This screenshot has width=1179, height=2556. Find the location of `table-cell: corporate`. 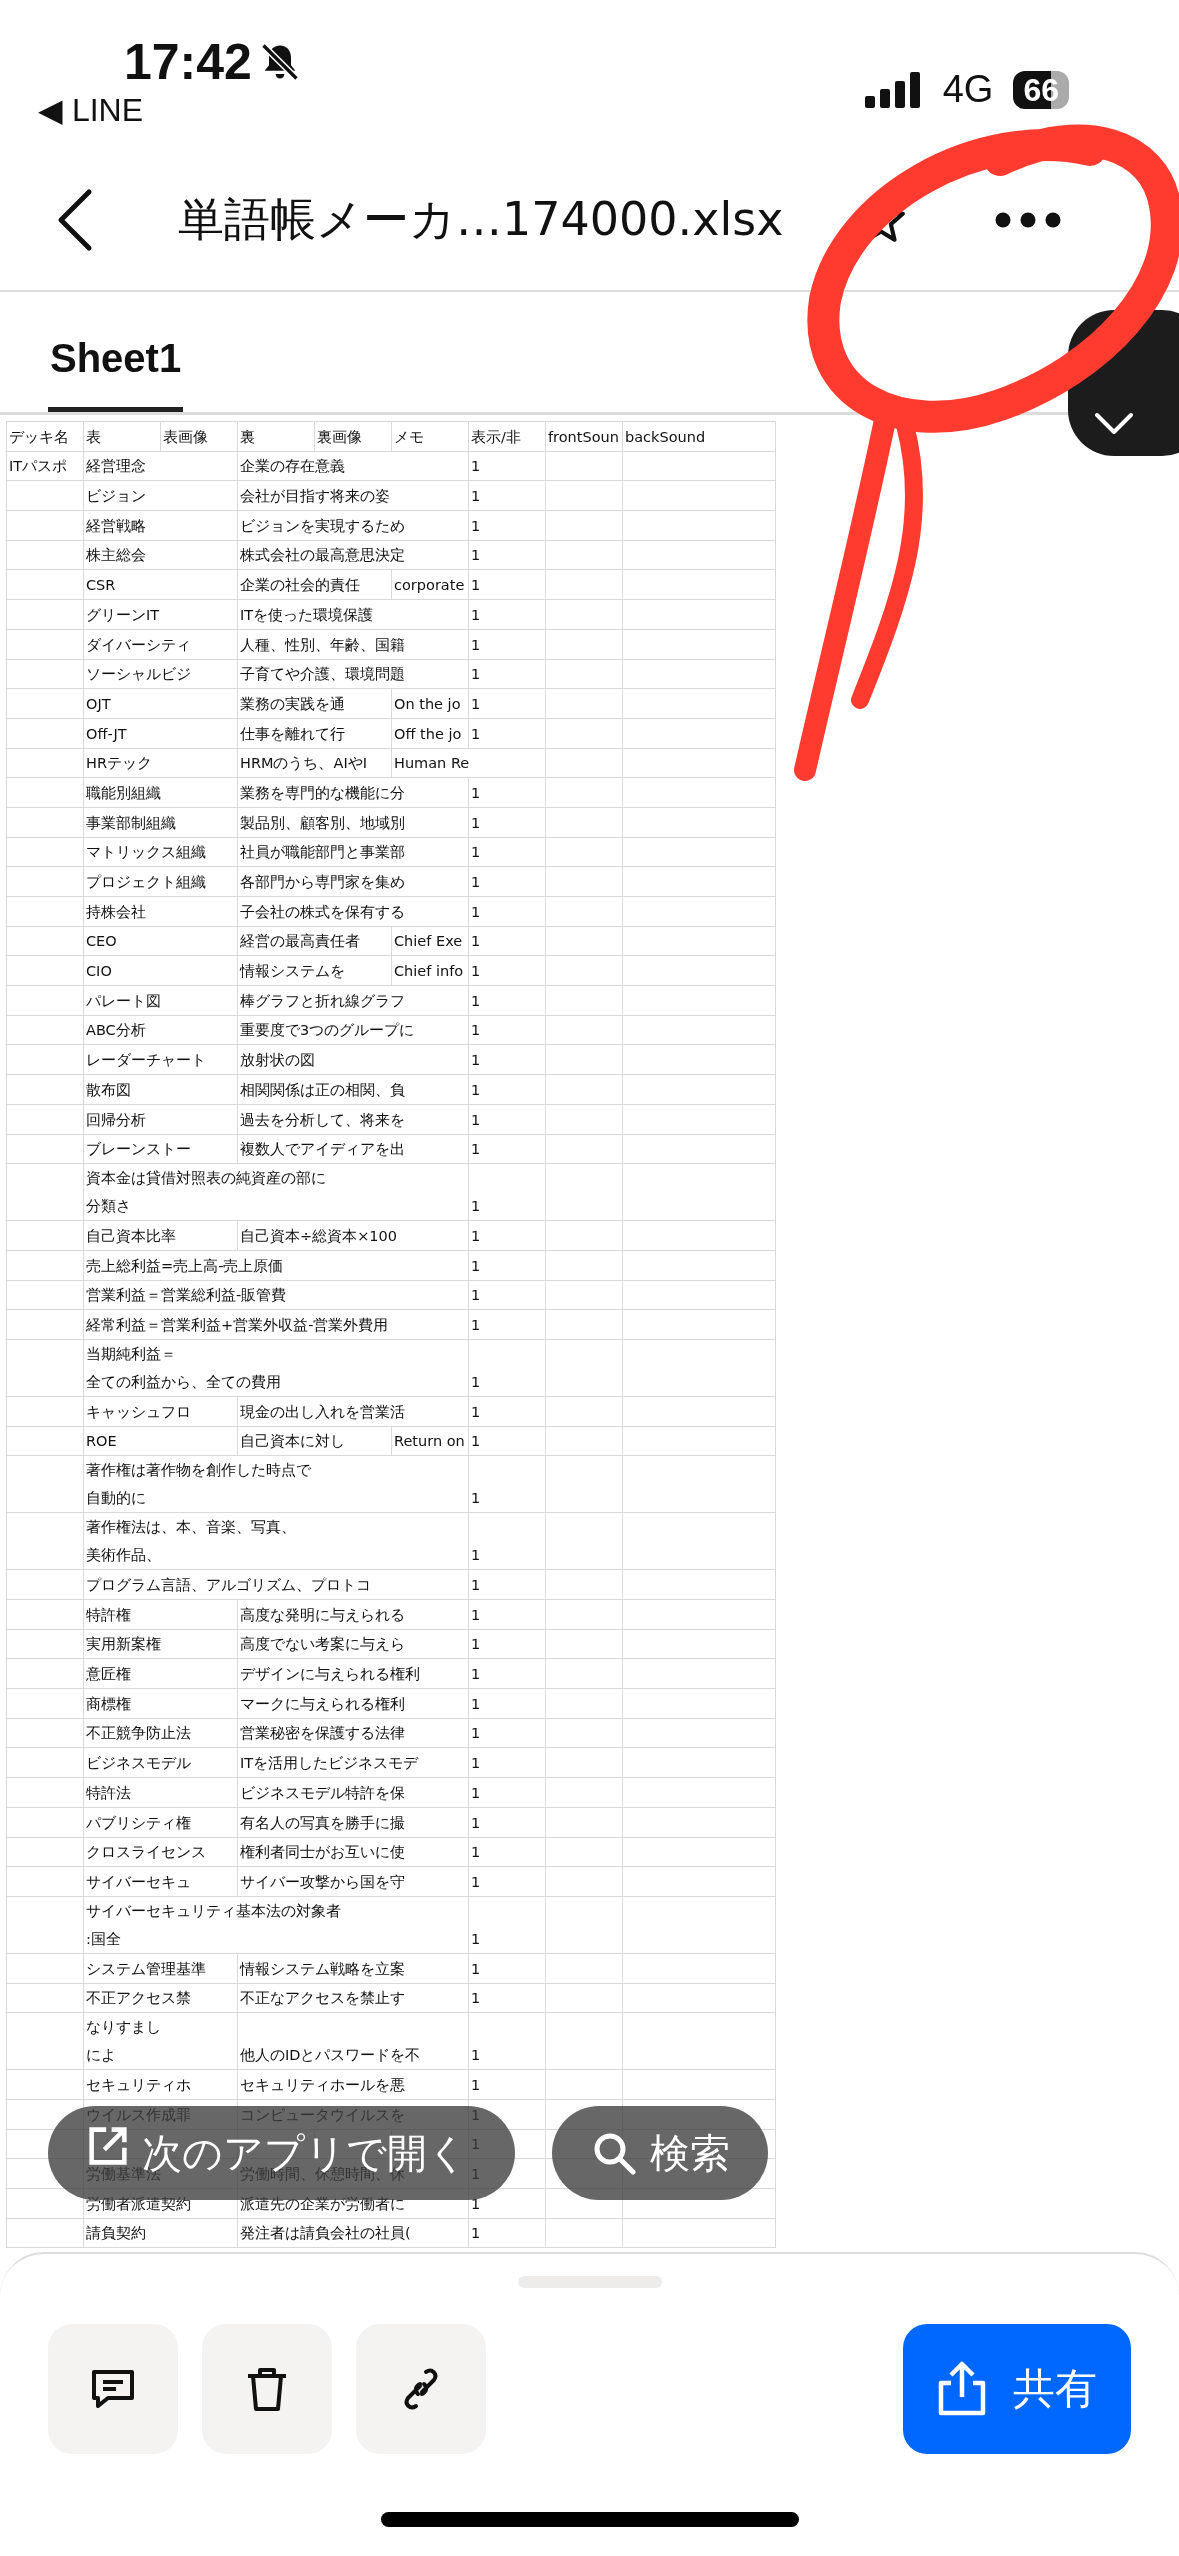

table-cell: corporate is located at coordinates (430, 585).